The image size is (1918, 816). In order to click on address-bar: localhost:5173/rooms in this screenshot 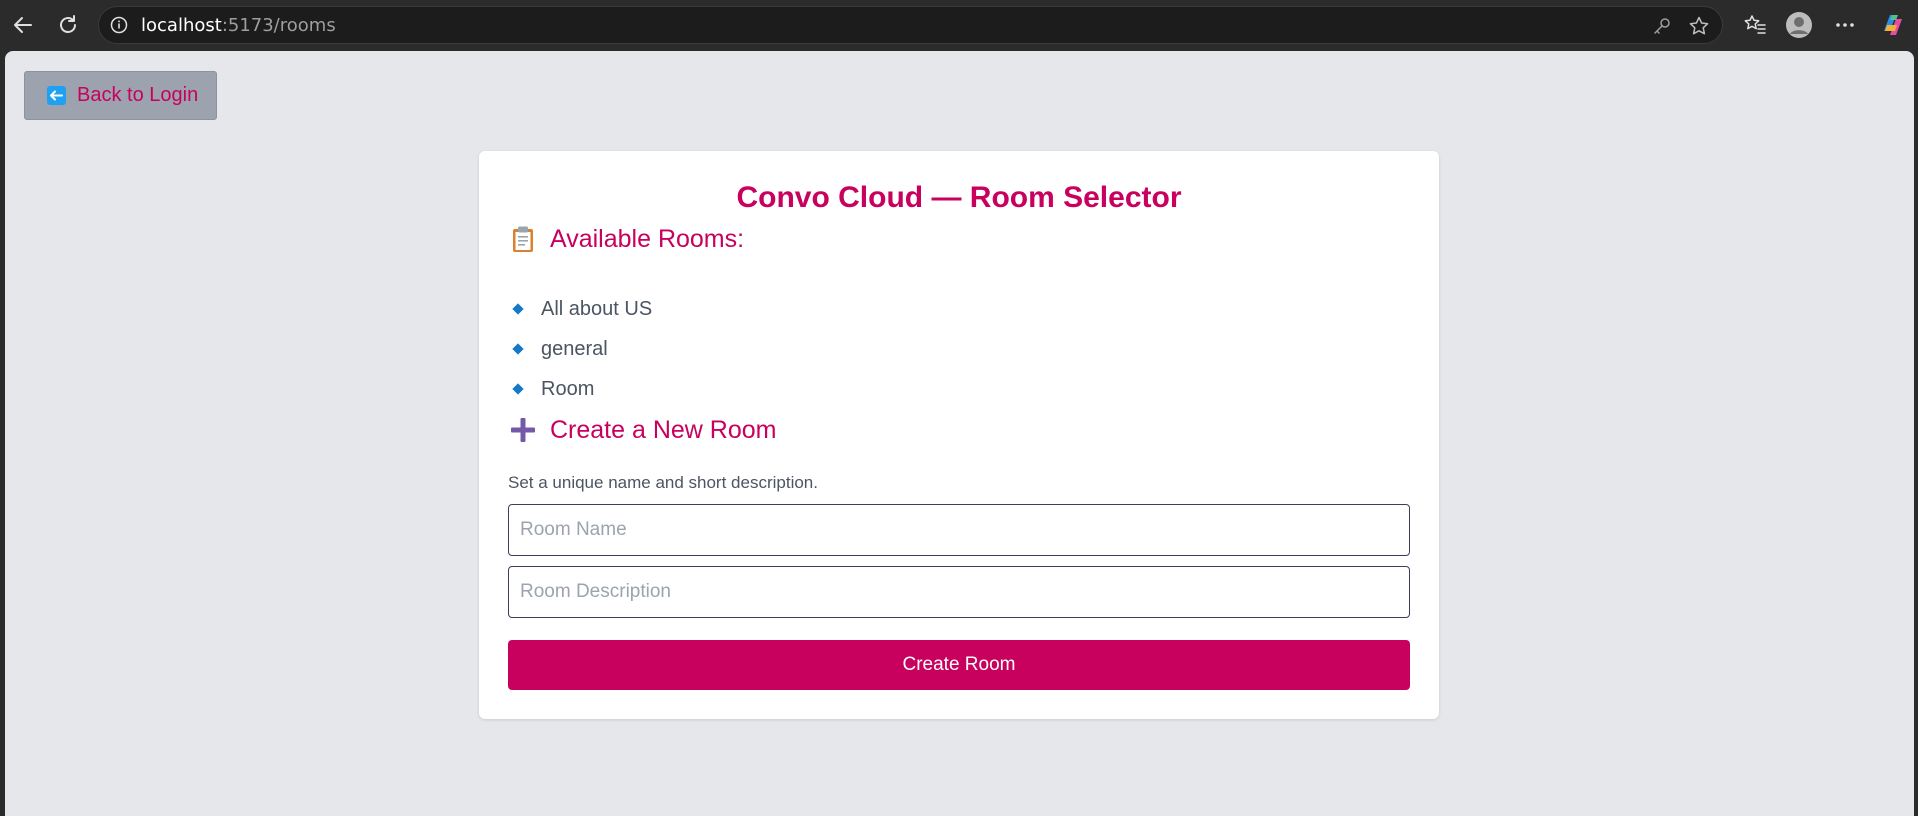, I will do `click(910, 25)`.